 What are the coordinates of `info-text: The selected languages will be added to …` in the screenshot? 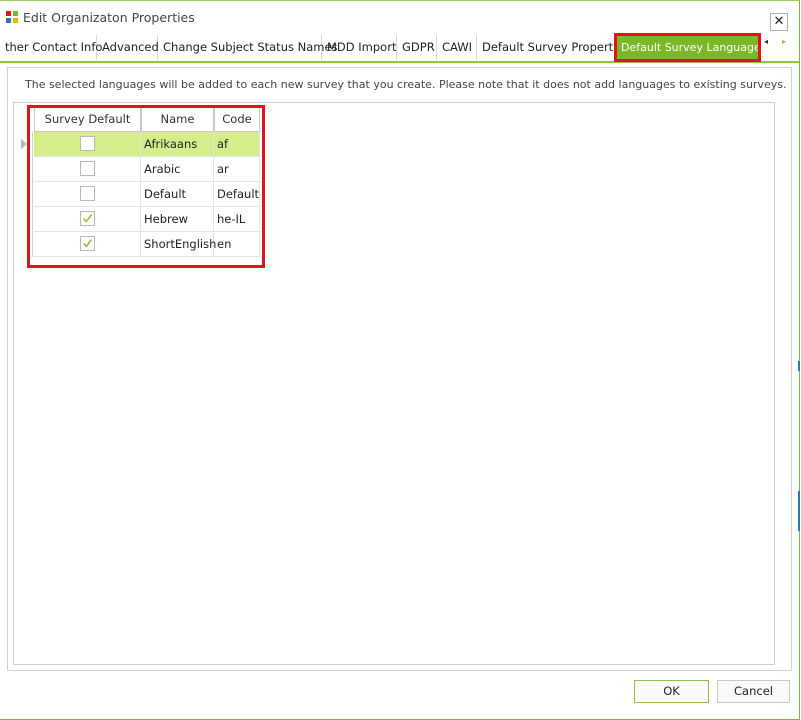 It's located at (406, 84).